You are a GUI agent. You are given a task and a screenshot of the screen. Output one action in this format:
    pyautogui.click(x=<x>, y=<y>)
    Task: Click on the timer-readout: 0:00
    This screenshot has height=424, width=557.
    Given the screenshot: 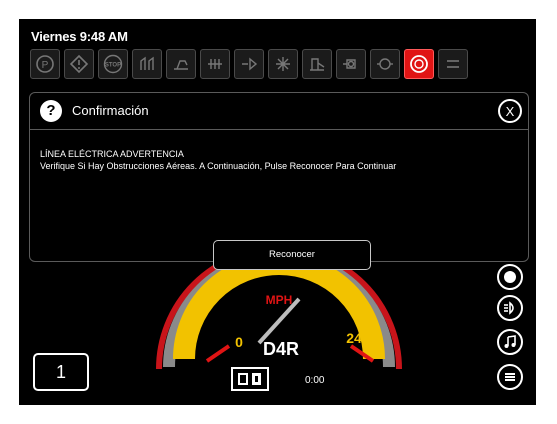 What is the action you would take?
    pyautogui.click(x=315, y=380)
    